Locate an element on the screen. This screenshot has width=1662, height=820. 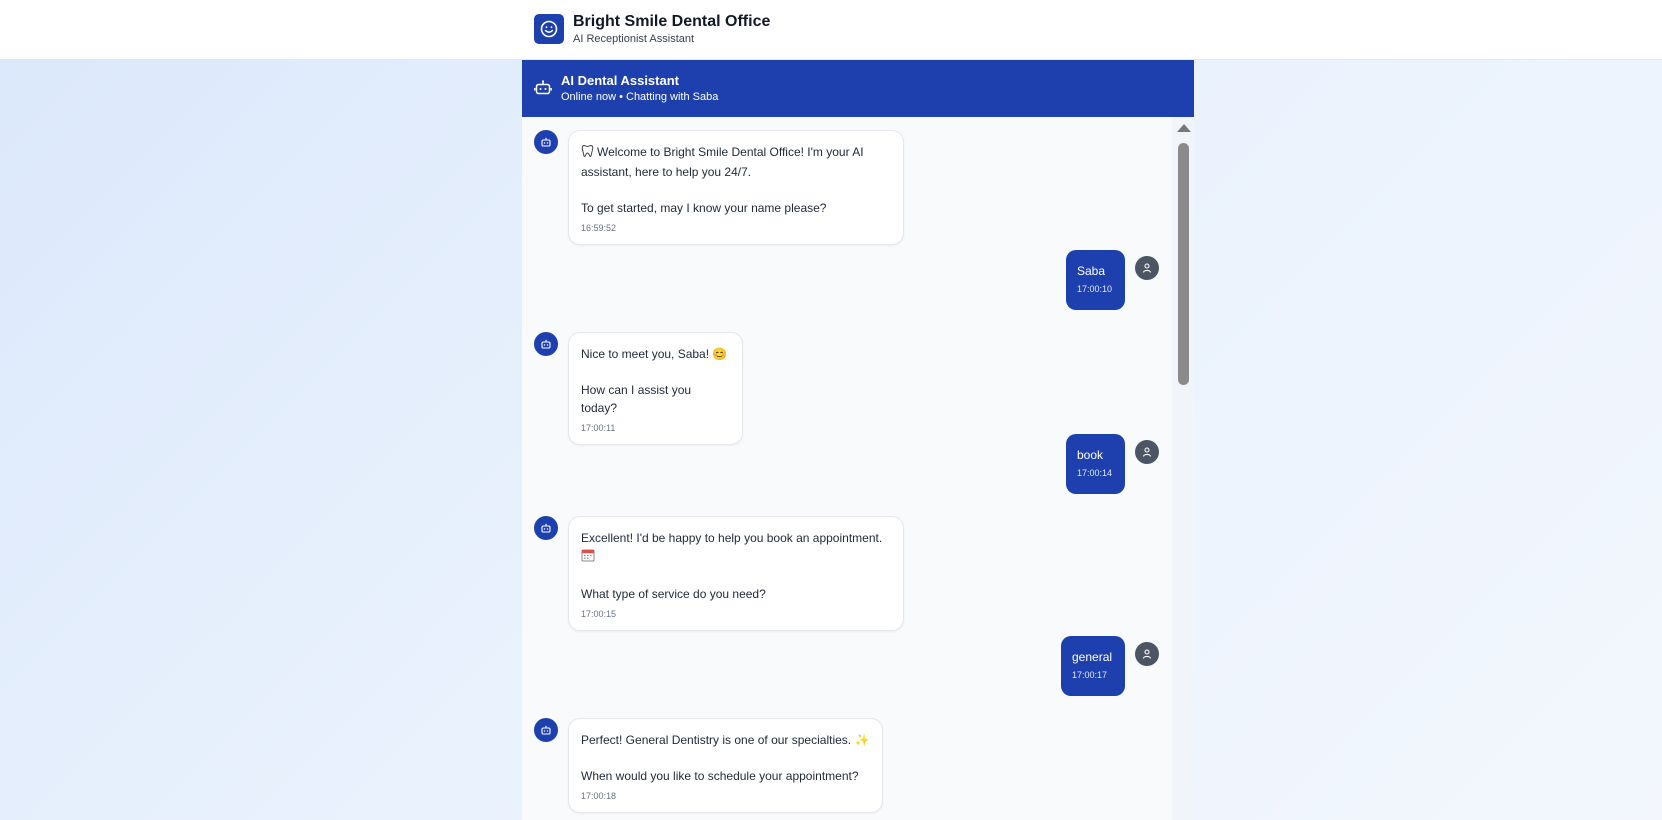
message-timestamp: 17:00:15 is located at coordinates (599, 614).